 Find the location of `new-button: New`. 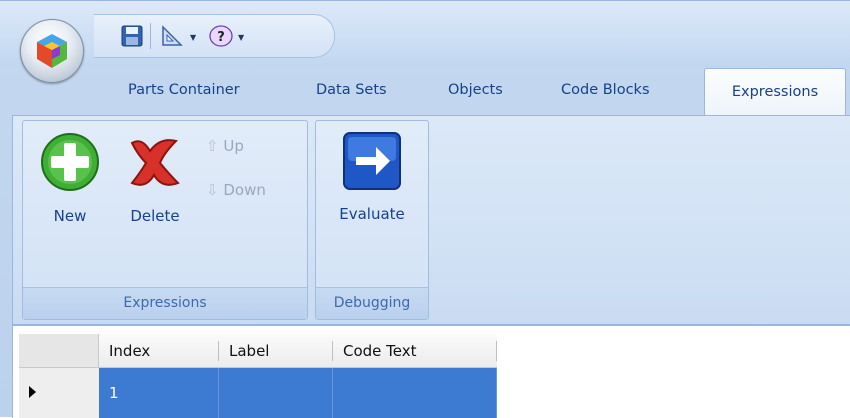

new-button: New is located at coordinates (70, 178).